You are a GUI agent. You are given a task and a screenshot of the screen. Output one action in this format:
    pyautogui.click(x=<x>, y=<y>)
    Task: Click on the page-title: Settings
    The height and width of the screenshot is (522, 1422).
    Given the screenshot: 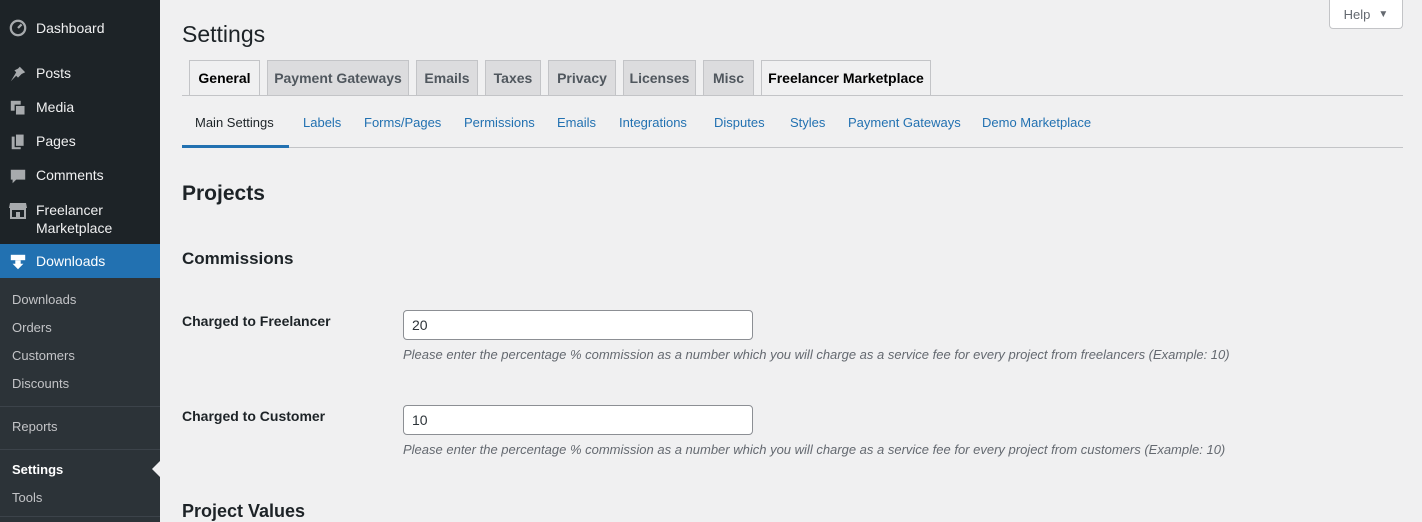 What is the action you would take?
    pyautogui.click(x=224, y=34)
    